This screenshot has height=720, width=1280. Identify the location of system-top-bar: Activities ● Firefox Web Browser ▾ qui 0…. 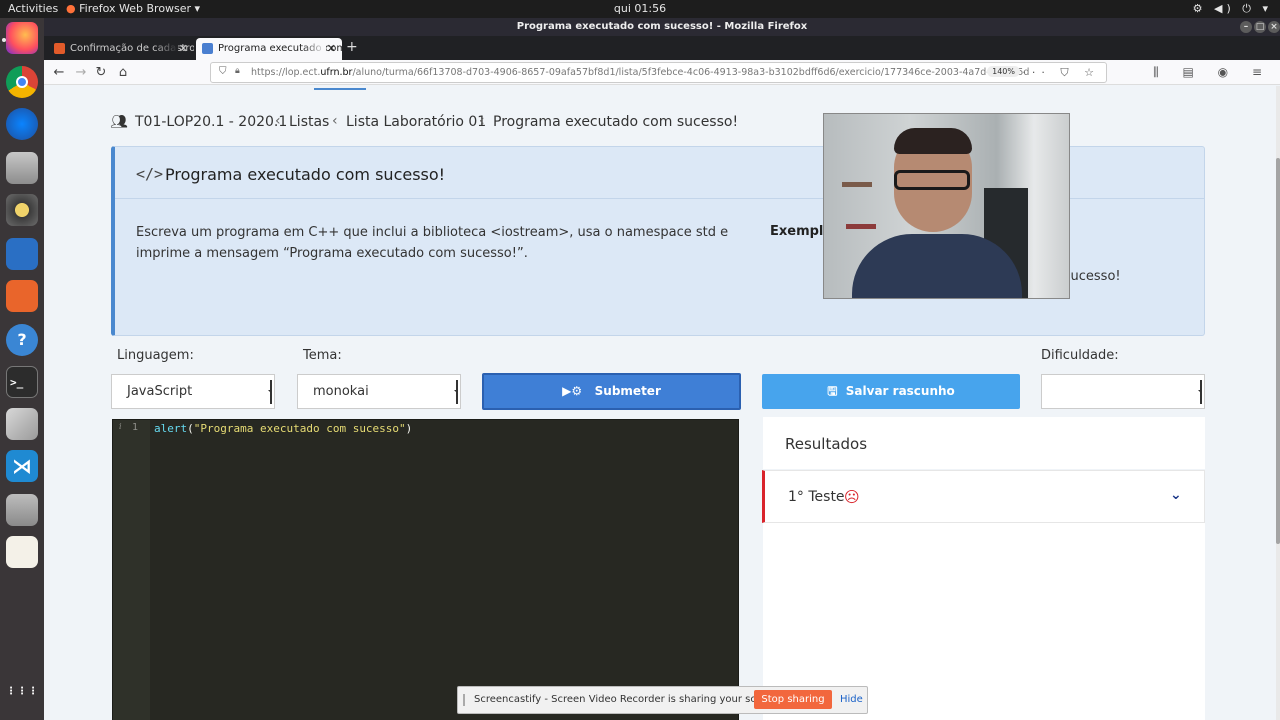
(640, 9).